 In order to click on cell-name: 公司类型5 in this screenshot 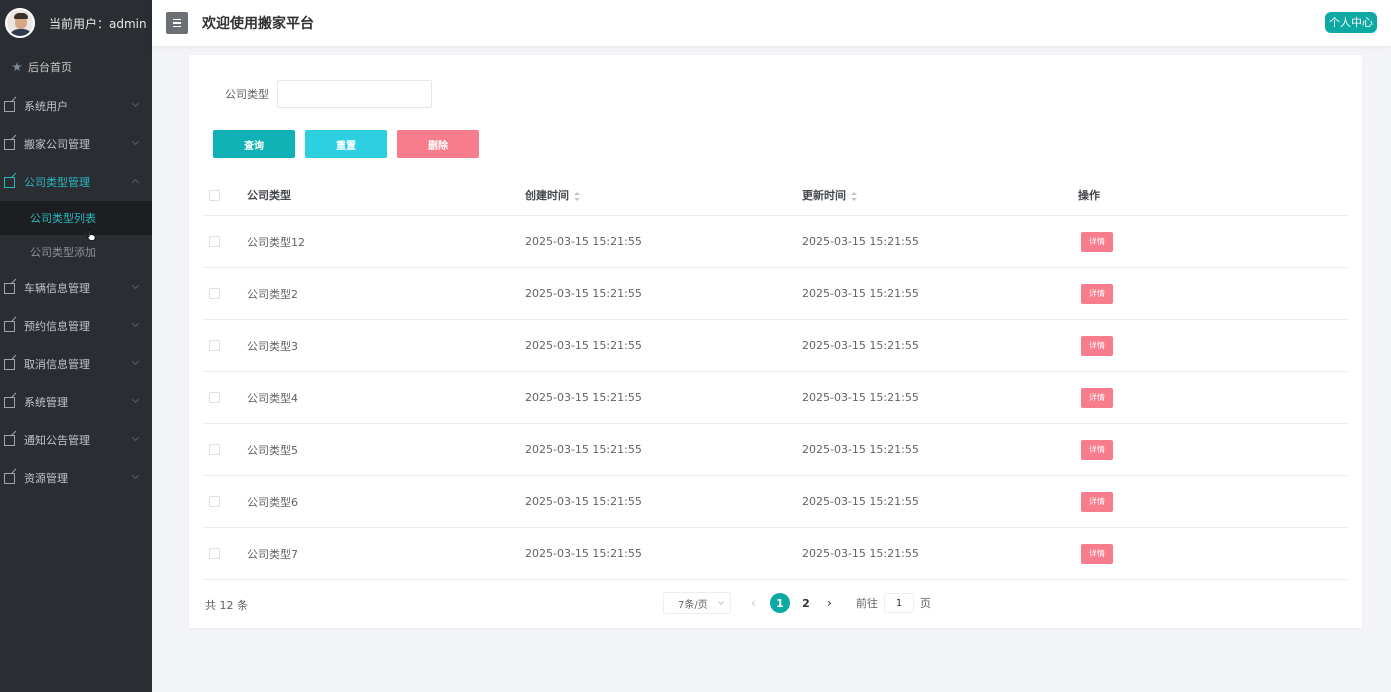, I will do `click(272, 450)`.